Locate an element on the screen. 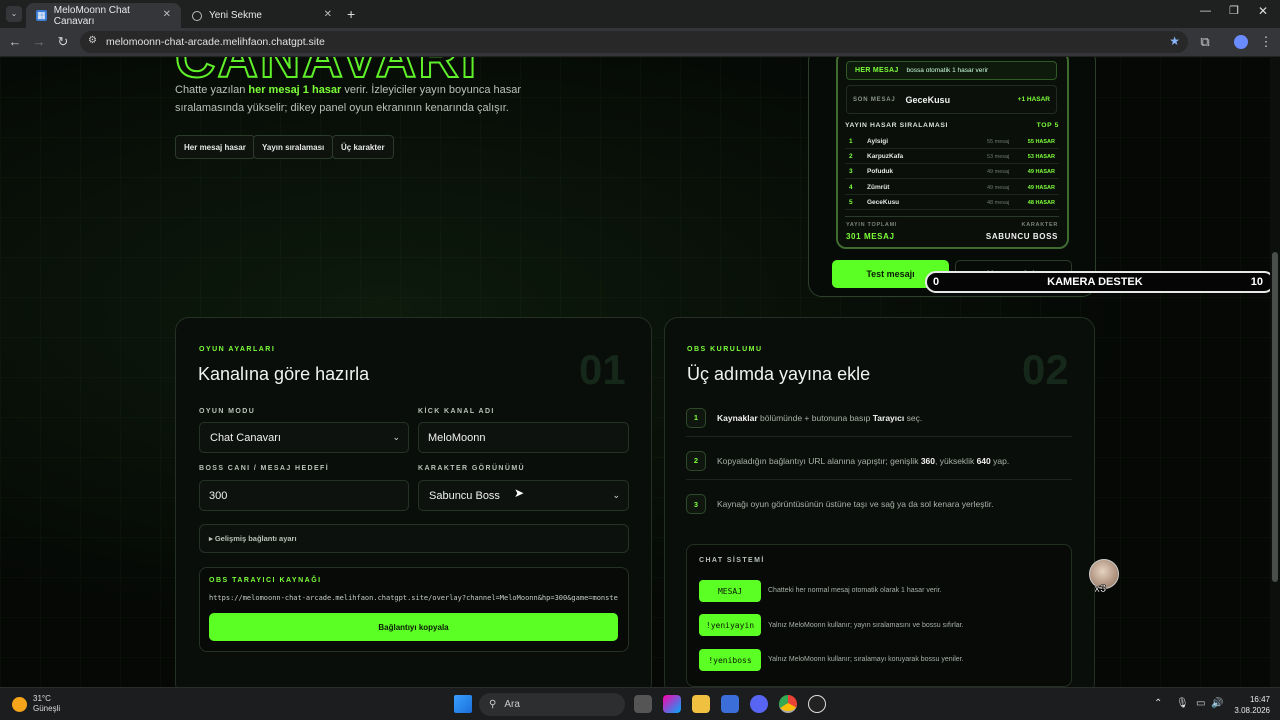  tab-title: Yeni Sekme is located at coordinates (235, 15).